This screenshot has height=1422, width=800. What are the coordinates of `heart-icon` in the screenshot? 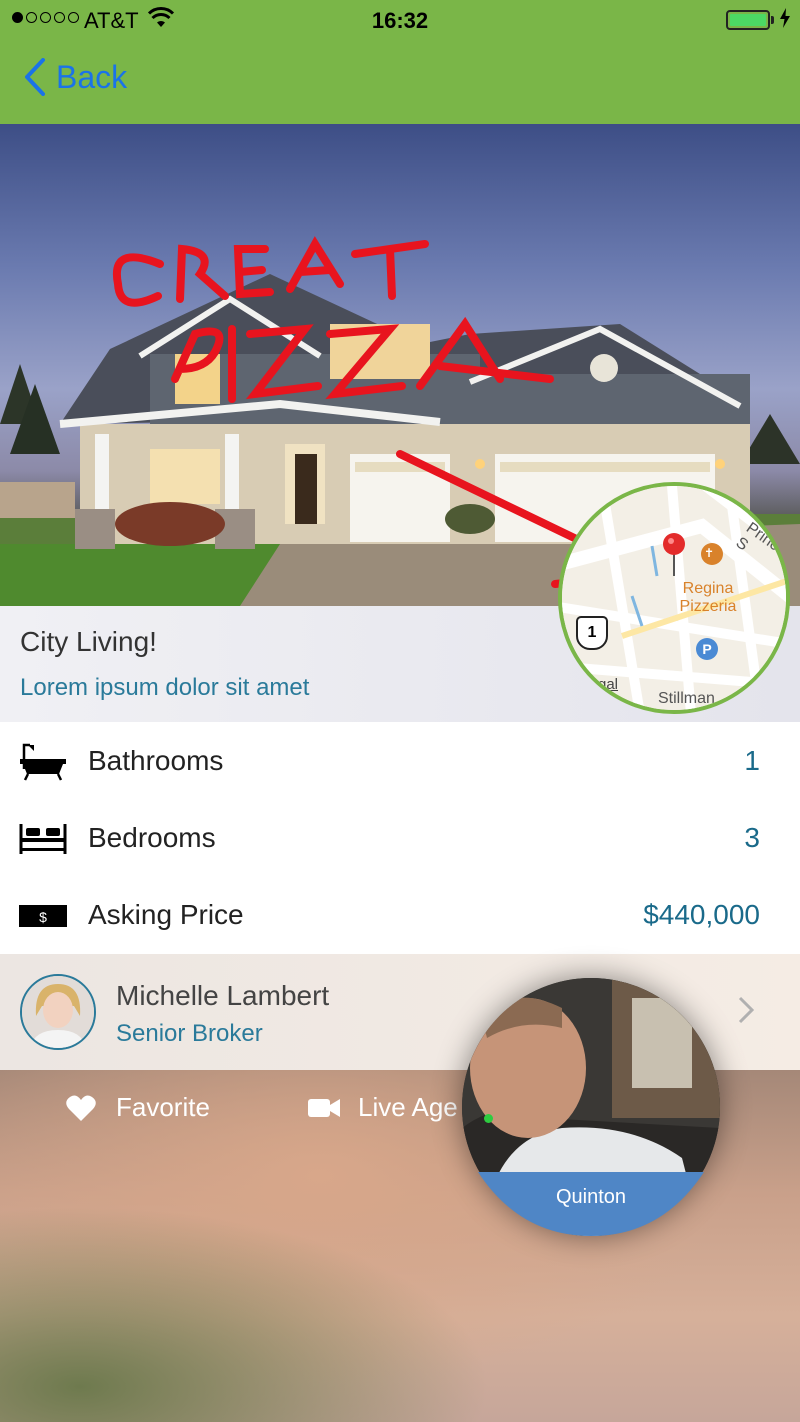 It's located at (81, 1108).